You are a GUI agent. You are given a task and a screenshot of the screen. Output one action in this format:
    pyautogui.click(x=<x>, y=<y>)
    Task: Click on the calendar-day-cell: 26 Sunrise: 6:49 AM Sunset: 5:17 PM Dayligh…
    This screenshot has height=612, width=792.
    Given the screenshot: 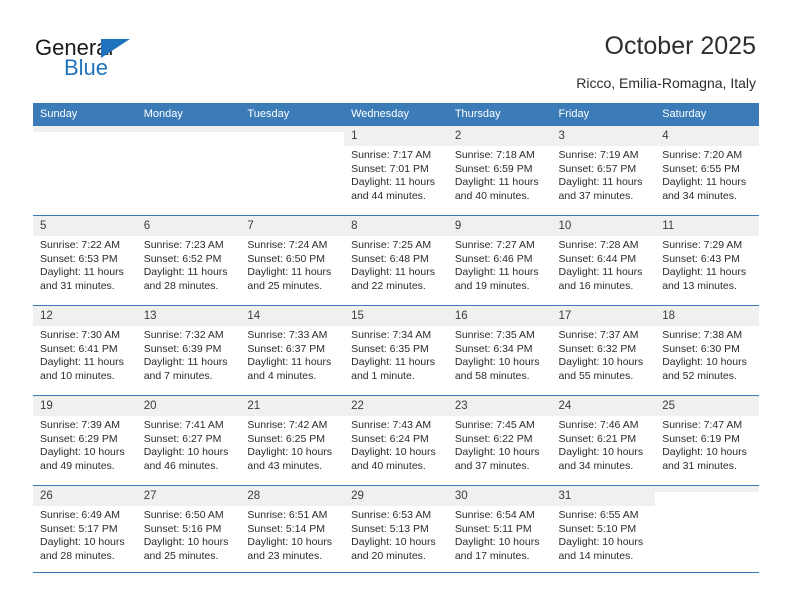 What is the action you would take?
    pyautogui.click(x=85, y=530)
    